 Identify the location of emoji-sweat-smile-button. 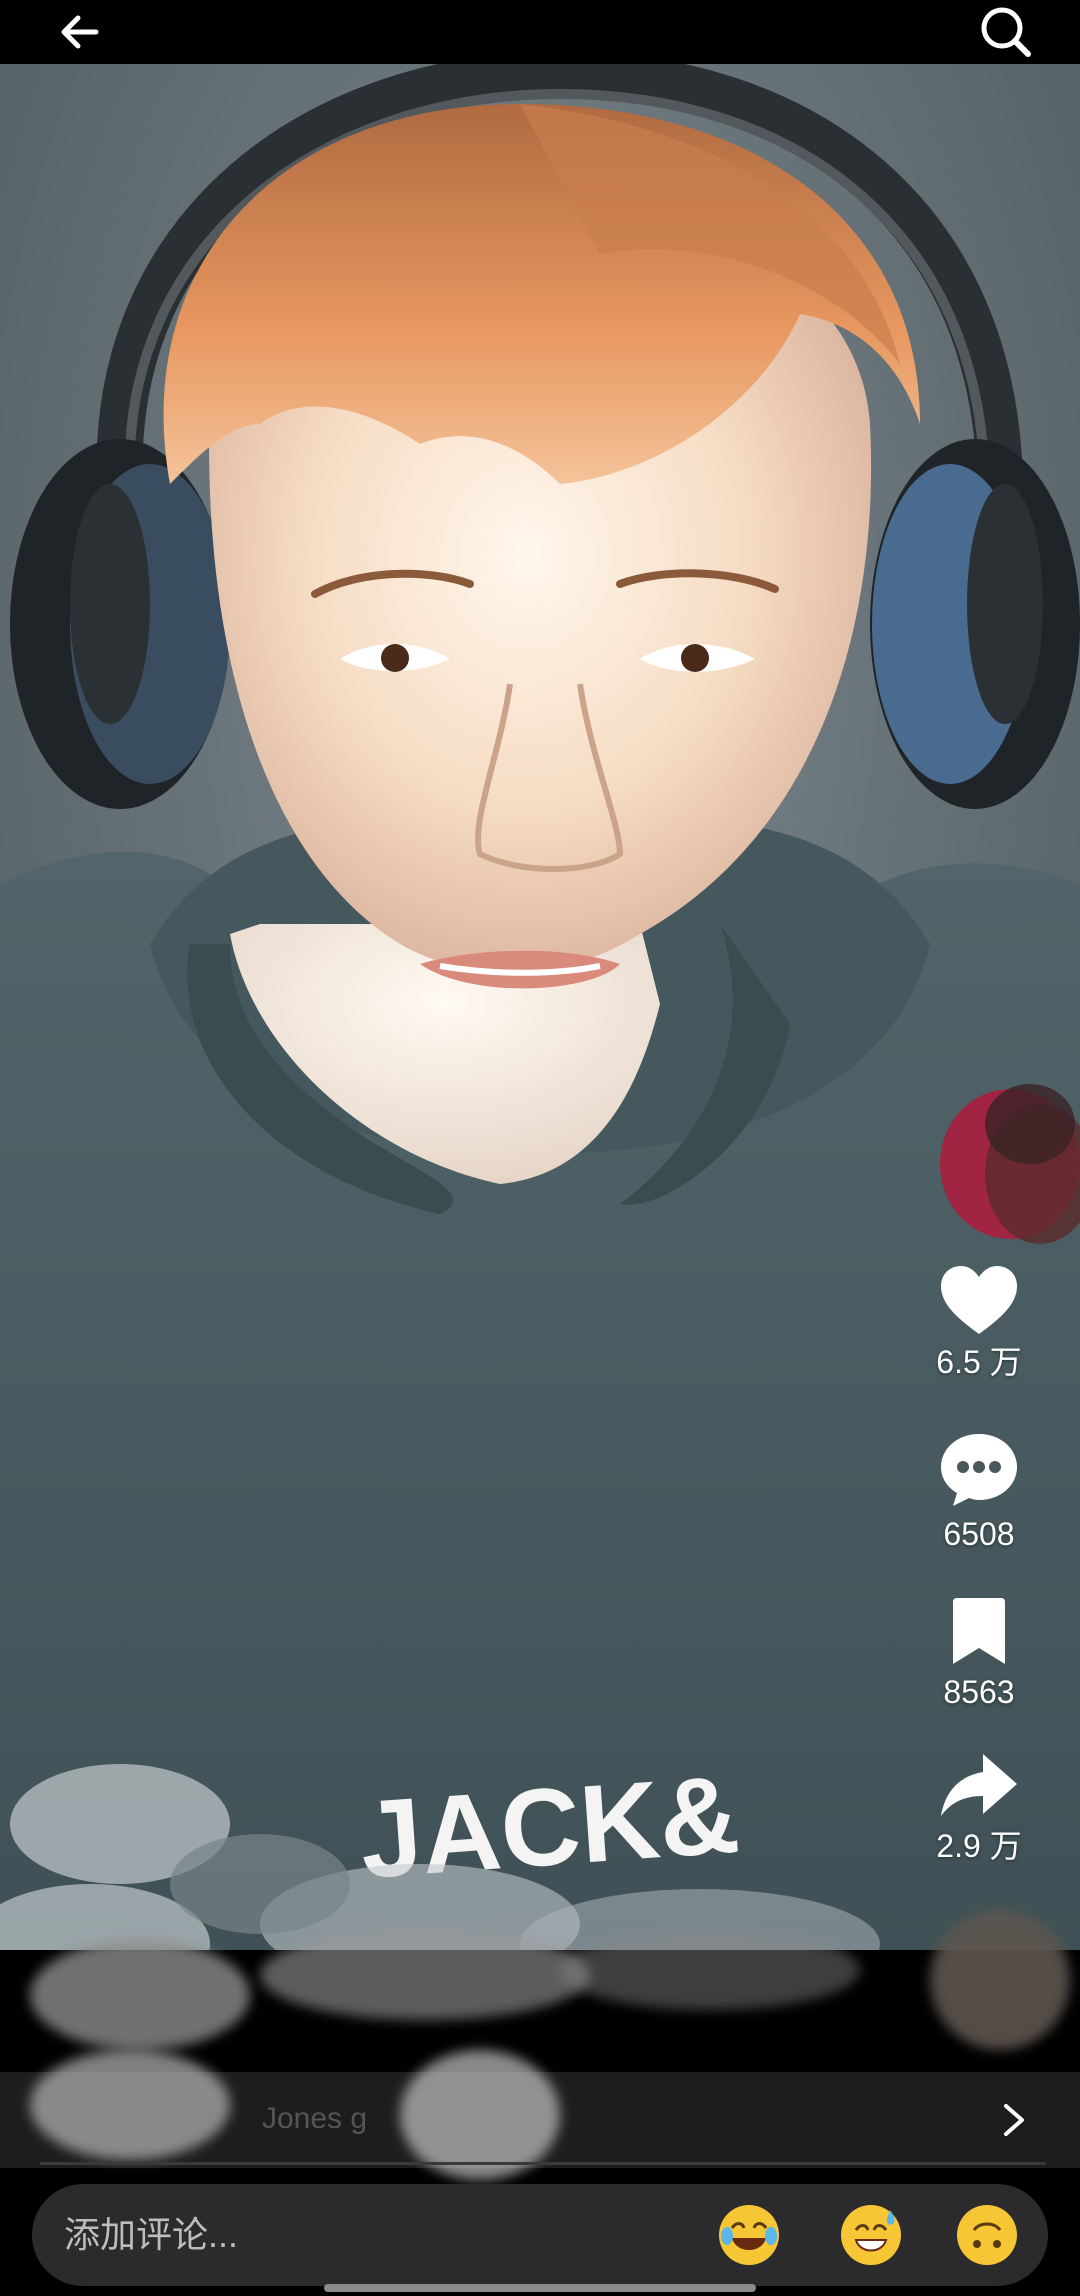
(871, 2235).